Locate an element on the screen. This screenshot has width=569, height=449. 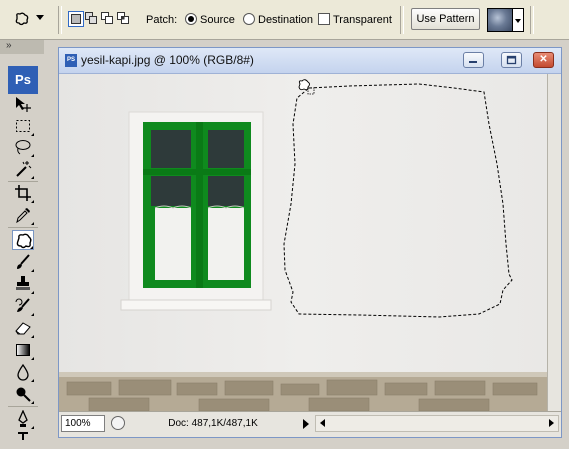
minimize-button is located at coordinates (473, 60).